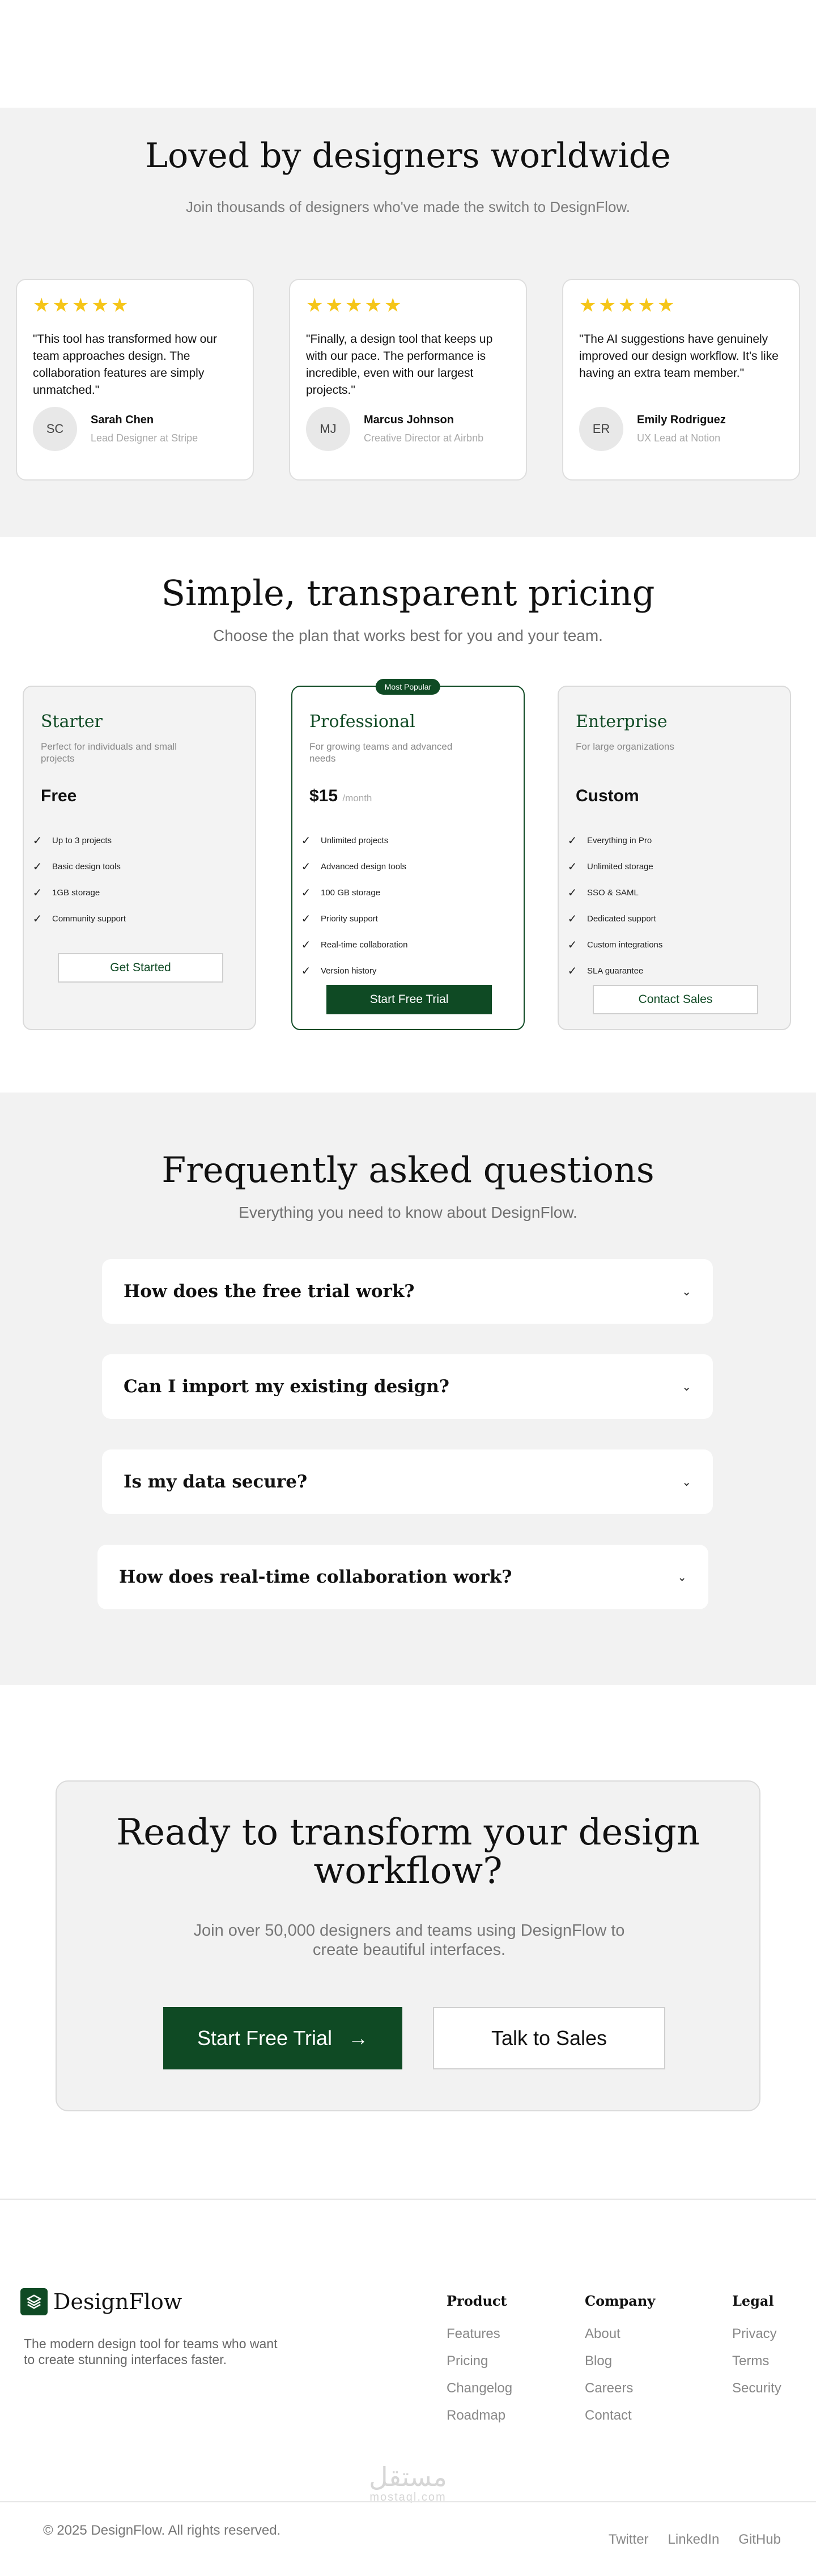  I want to click on plan-name: Enterprise, so click(622, 722).